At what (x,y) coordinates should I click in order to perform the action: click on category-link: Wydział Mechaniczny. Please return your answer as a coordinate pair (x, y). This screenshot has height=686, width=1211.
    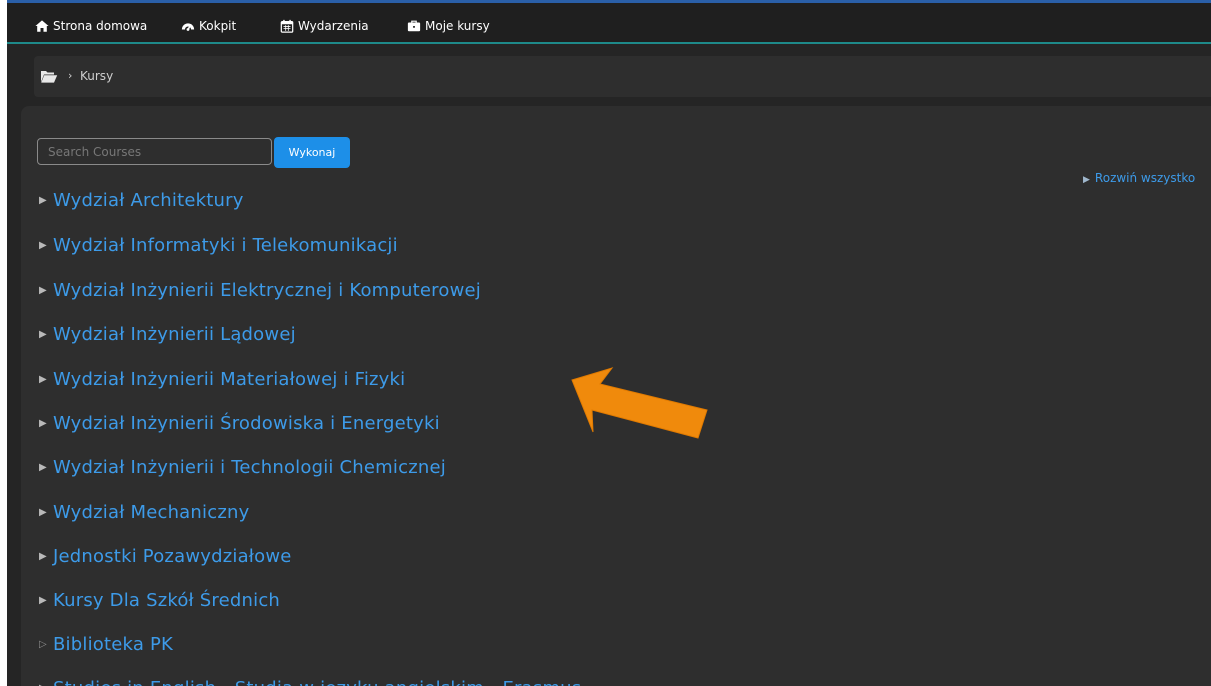
    Looking at the image, I should click on (151, 512).